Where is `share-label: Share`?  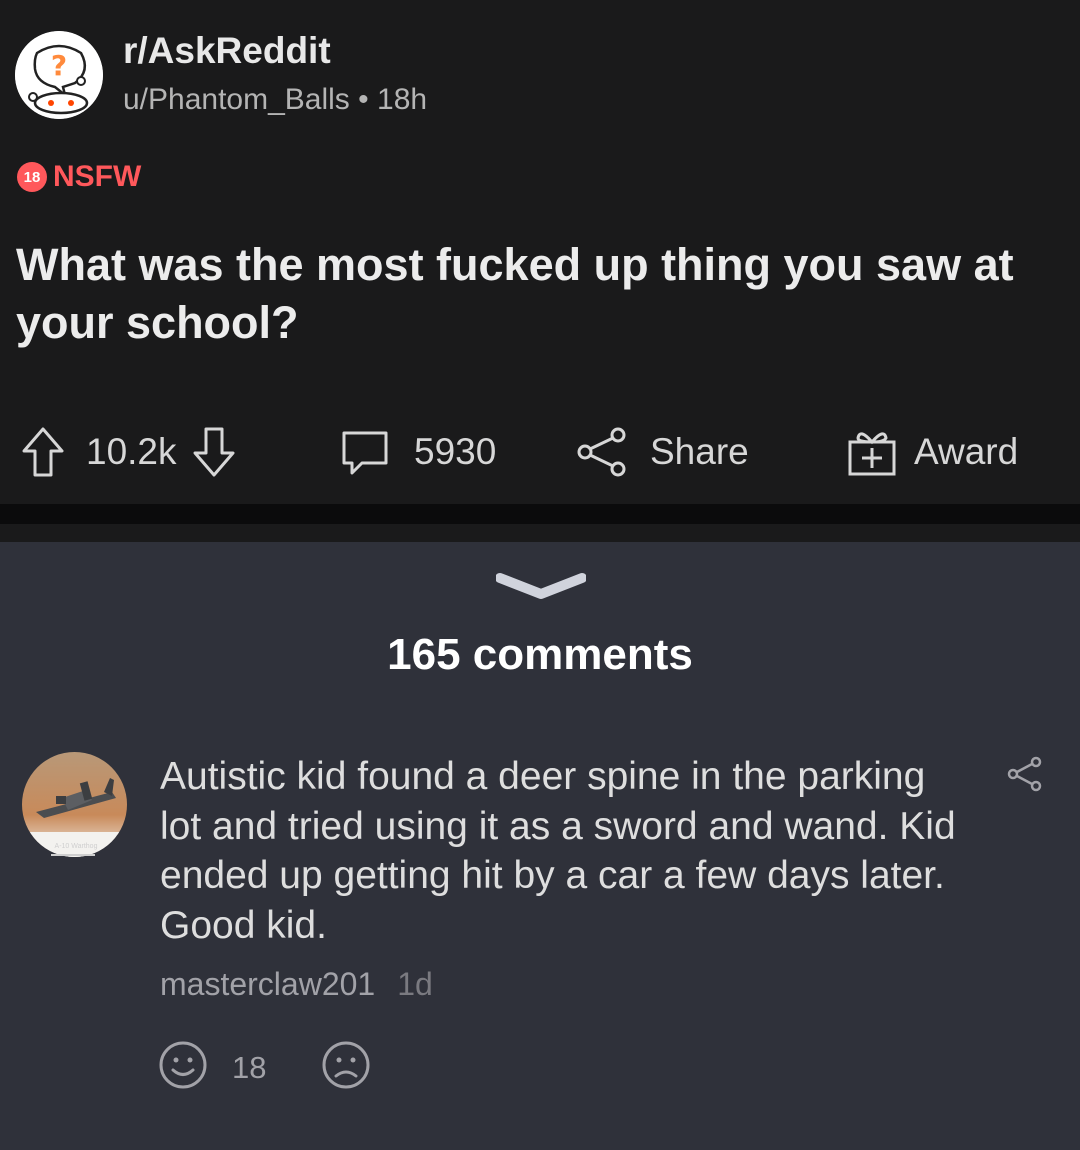
share-label: Share is located at coordinates (699, 451).